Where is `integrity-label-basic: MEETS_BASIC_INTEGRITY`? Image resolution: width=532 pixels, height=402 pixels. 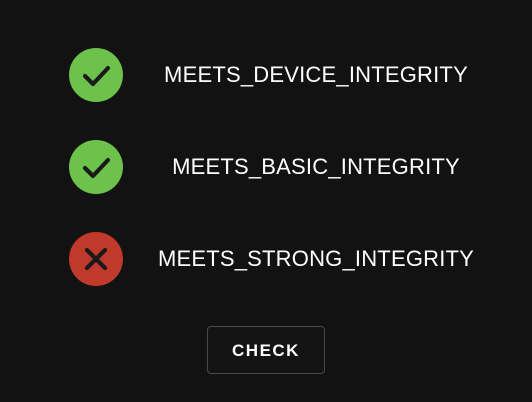
integrity-label-basic: MEETS_BASIC_INTEGRITY is located at coordinates (316, 166).